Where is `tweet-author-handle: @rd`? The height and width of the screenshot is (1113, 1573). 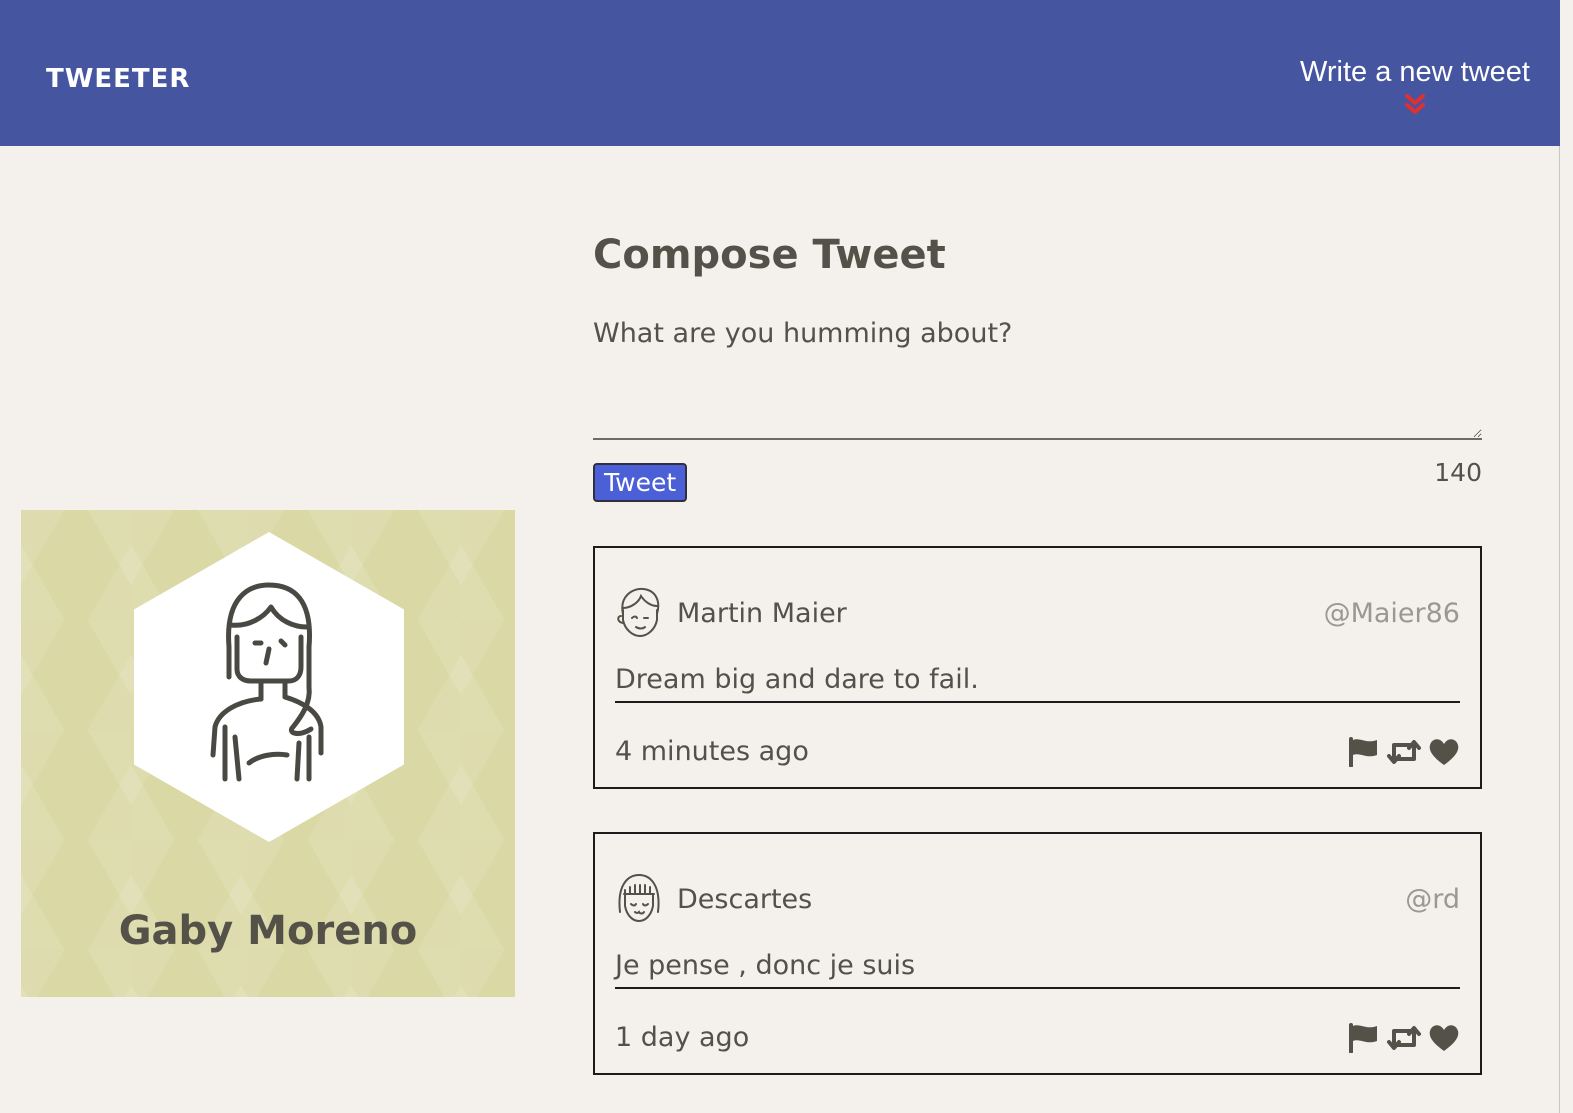 tweet-author-handle: @rd is located at coordinates (1432, 899).